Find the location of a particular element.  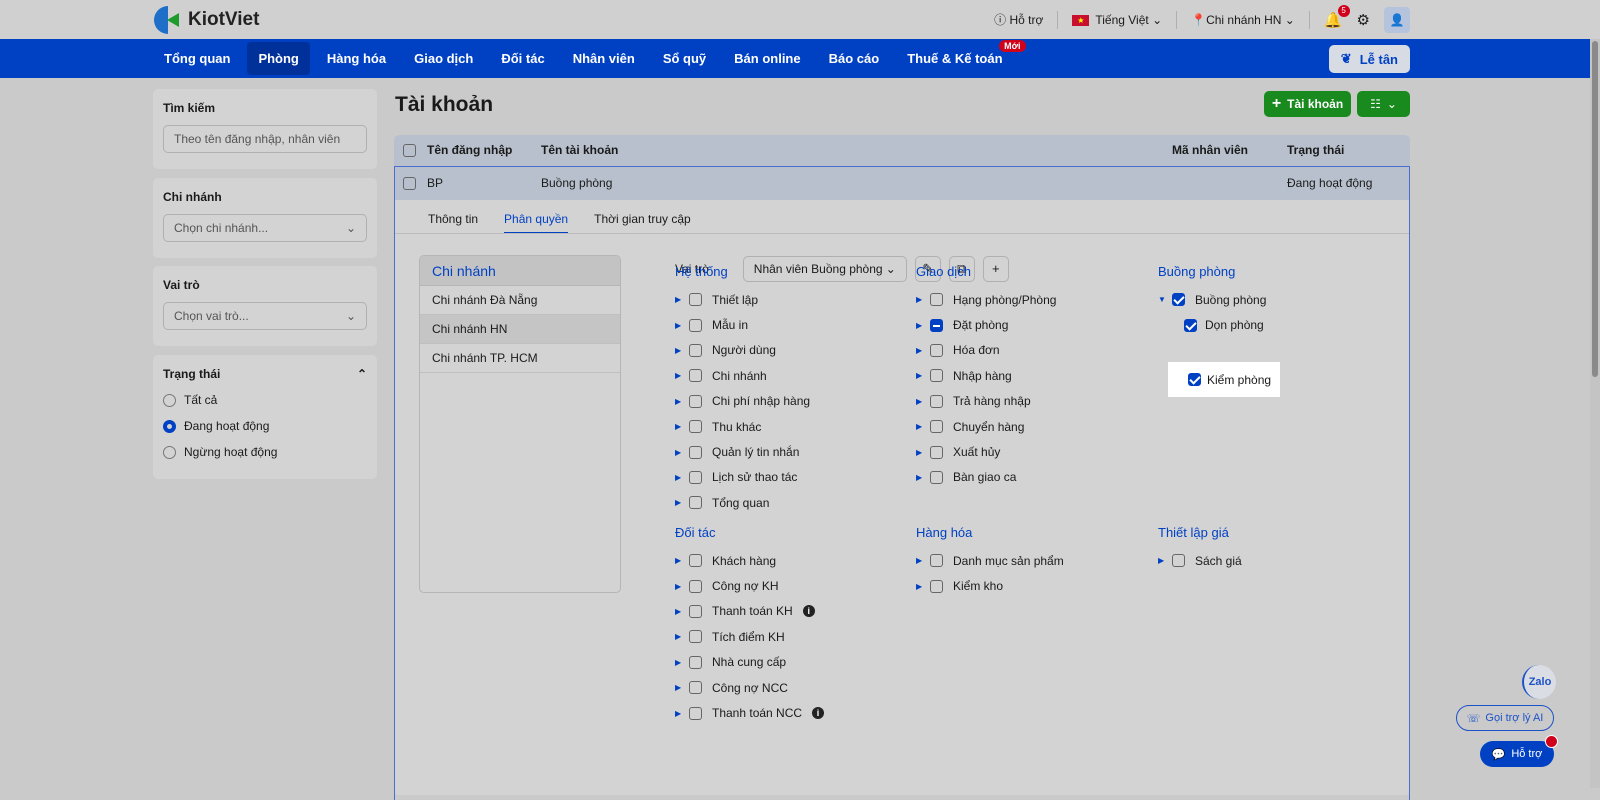

nav-phong: Phòng is located at coordinates (278, 58).